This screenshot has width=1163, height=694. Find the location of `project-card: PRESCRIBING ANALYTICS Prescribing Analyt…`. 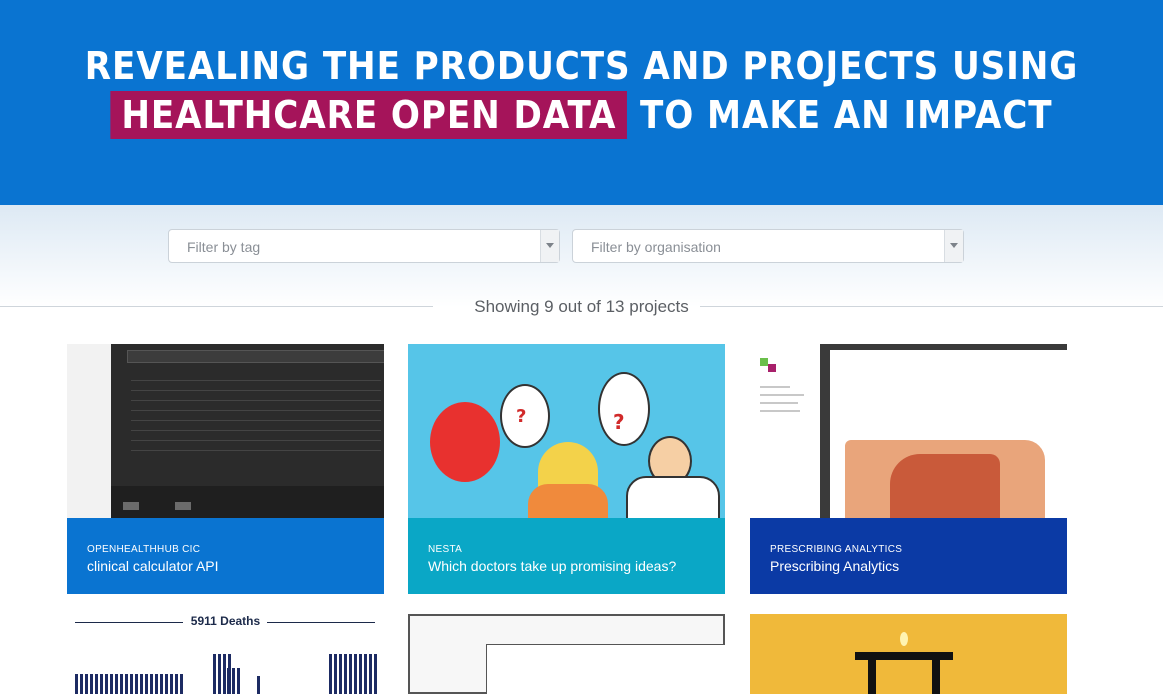

project-card: PRESCRIBING ANALYTICS Prescribing Analyt… is located at coordinates (908, 469).